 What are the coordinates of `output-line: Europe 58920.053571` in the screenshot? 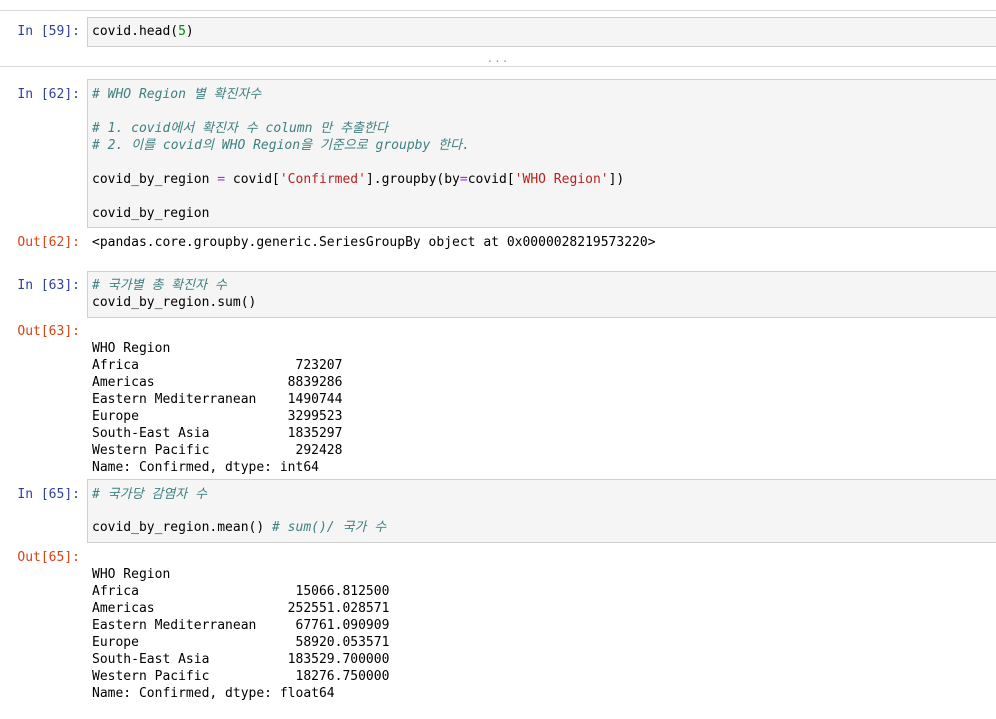 It's located at (241, 642).